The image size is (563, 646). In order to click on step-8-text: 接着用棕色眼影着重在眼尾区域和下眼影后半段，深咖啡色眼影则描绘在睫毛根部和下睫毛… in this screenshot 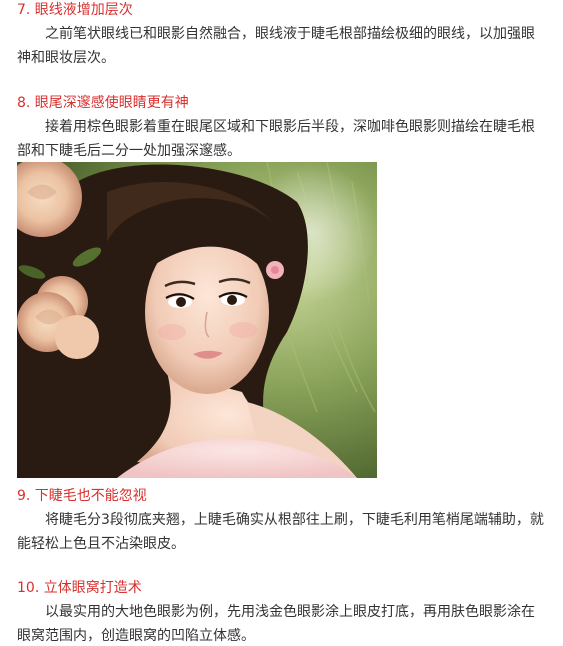, I will do `click(276, 139)`.